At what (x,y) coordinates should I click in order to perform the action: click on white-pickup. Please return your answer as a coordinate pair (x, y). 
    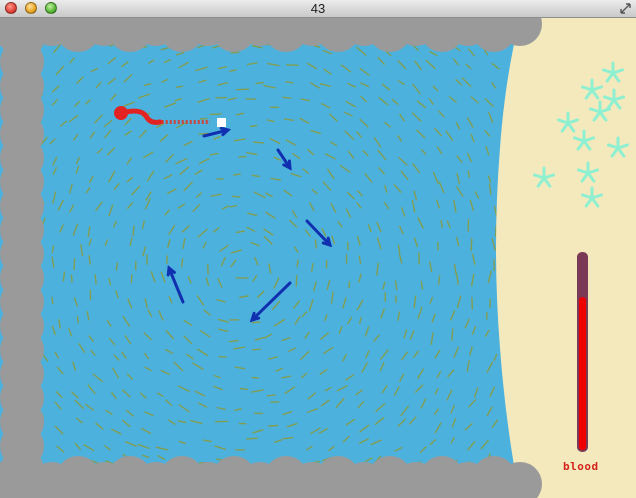
    Looking at the image, I should click on (221, 122).